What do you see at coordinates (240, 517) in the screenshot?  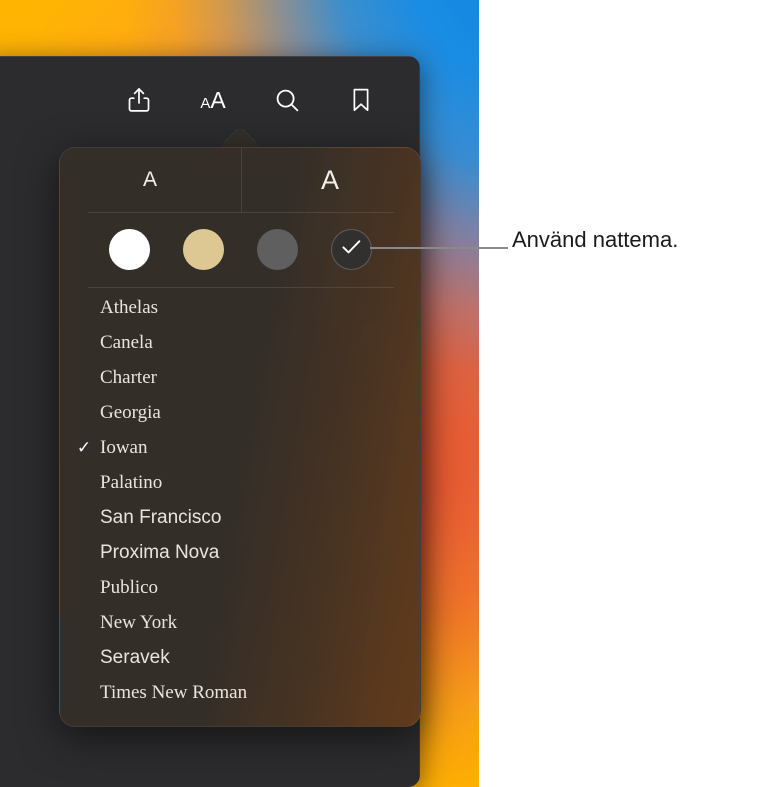 I see `font-list-item: San Francisco` at bounding box center [240, 517].